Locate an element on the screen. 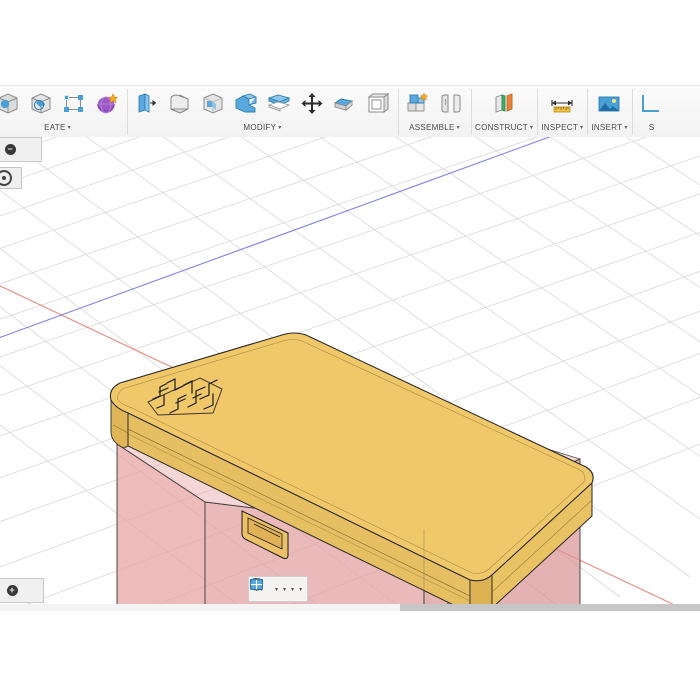 The image size is (700, 700). insert-image-icon is located at coordinates (609, 104).